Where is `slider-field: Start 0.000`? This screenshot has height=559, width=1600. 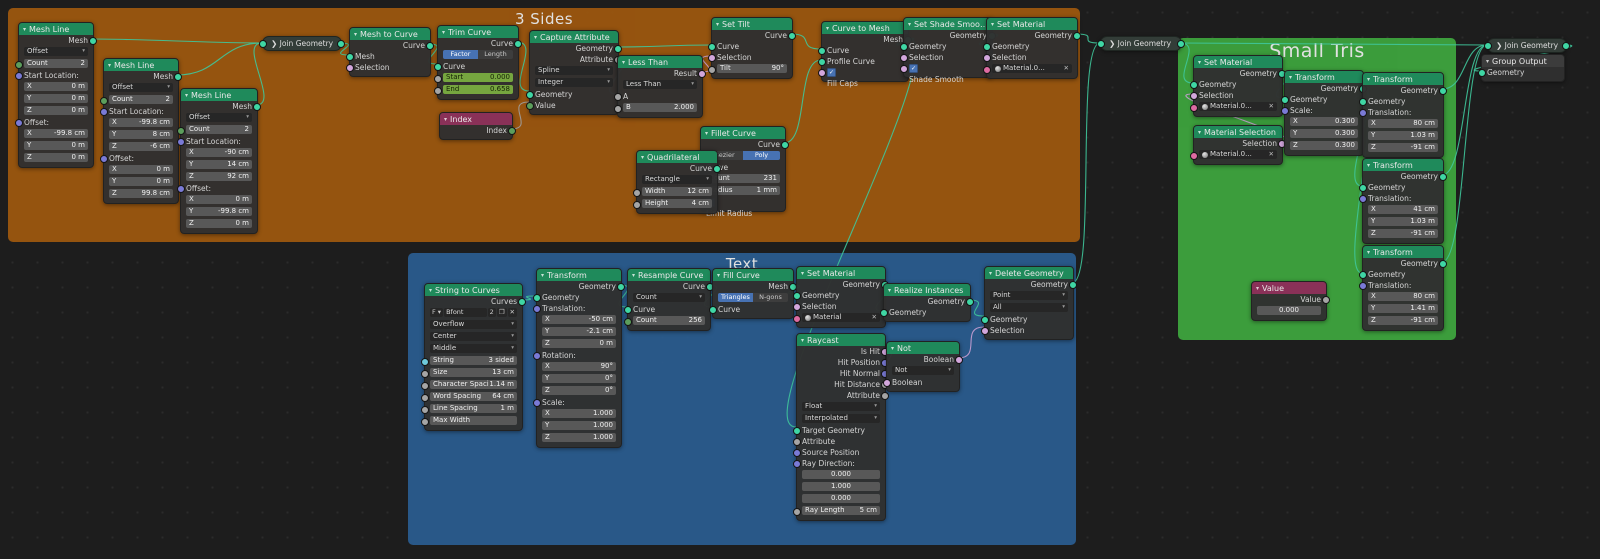
slider-field: Start 0.000 is located at coordinates (478, 77).